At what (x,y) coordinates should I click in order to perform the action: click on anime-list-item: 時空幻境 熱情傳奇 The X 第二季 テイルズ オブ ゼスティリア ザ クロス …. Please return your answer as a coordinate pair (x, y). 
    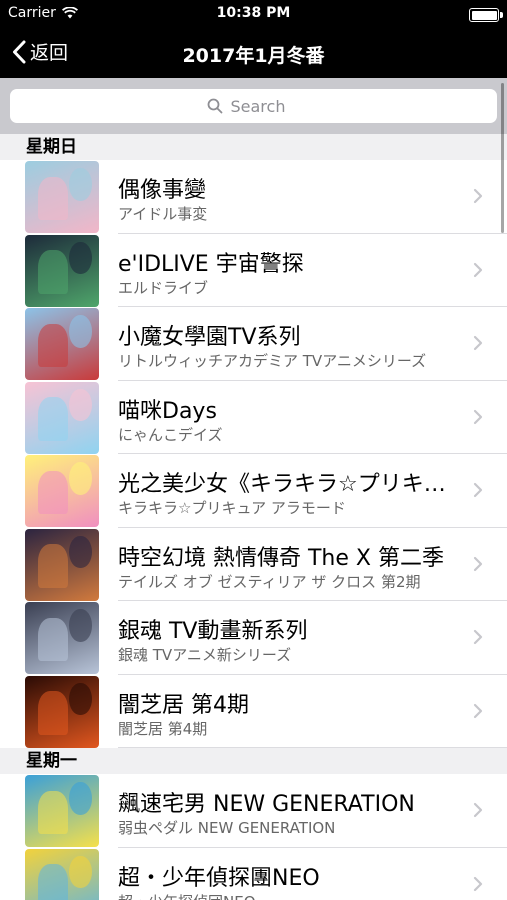
    Looking at the image, I should click on (253, 564).